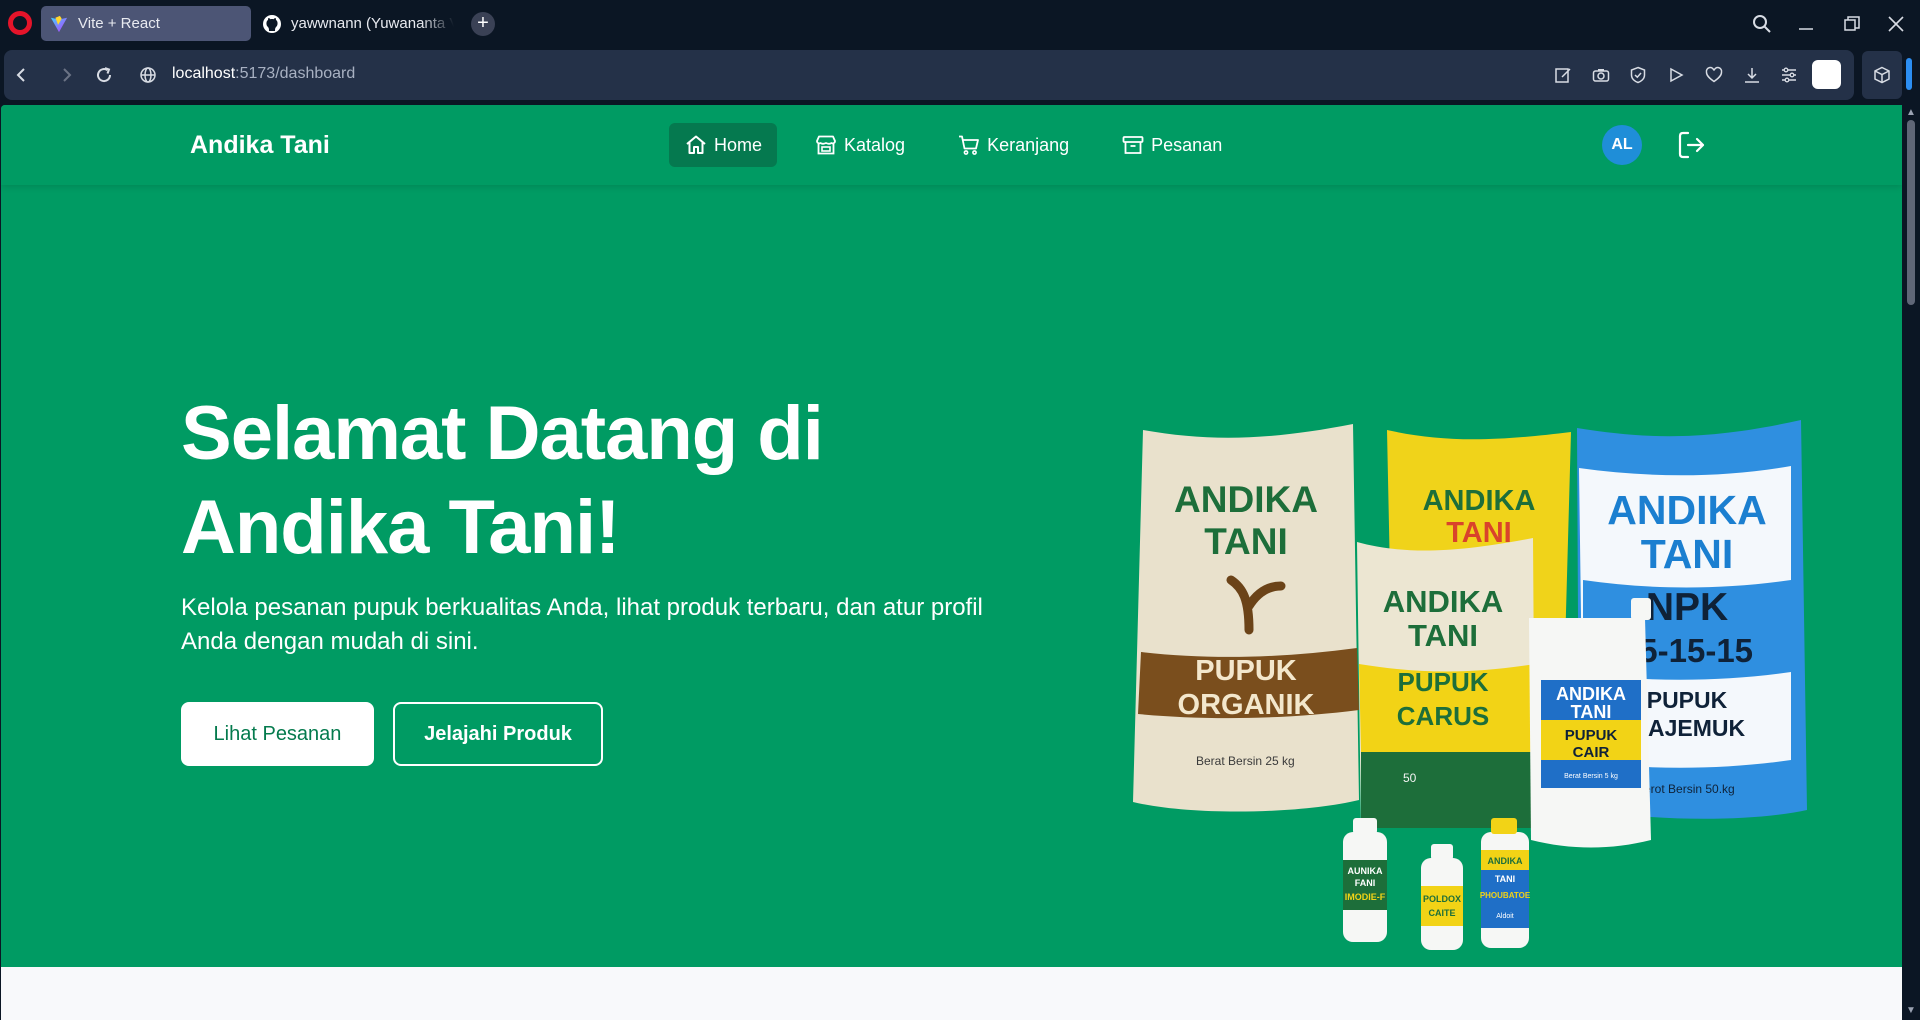 This screenshot has height=1020, width=1920. What do you see at coordinates (631, 481) in the screenshot?
I see `hero-title: Selamat Datang di Andika Tani!` at bounding box center [631, 481].